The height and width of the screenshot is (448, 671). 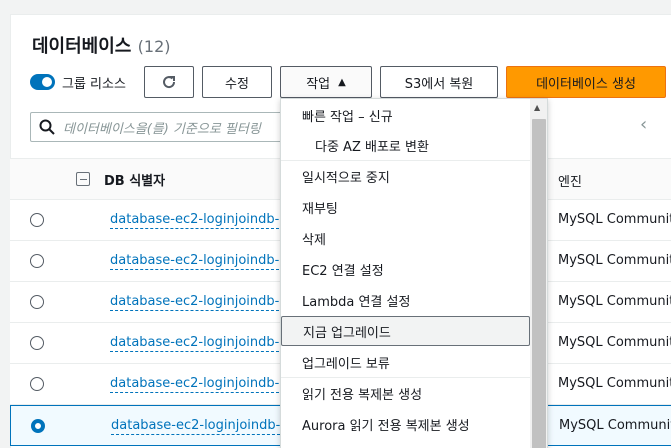 What do you see at coordinates (47, 127) in the screenshot?
I see `search-icon` at bounding box center [47, 127].